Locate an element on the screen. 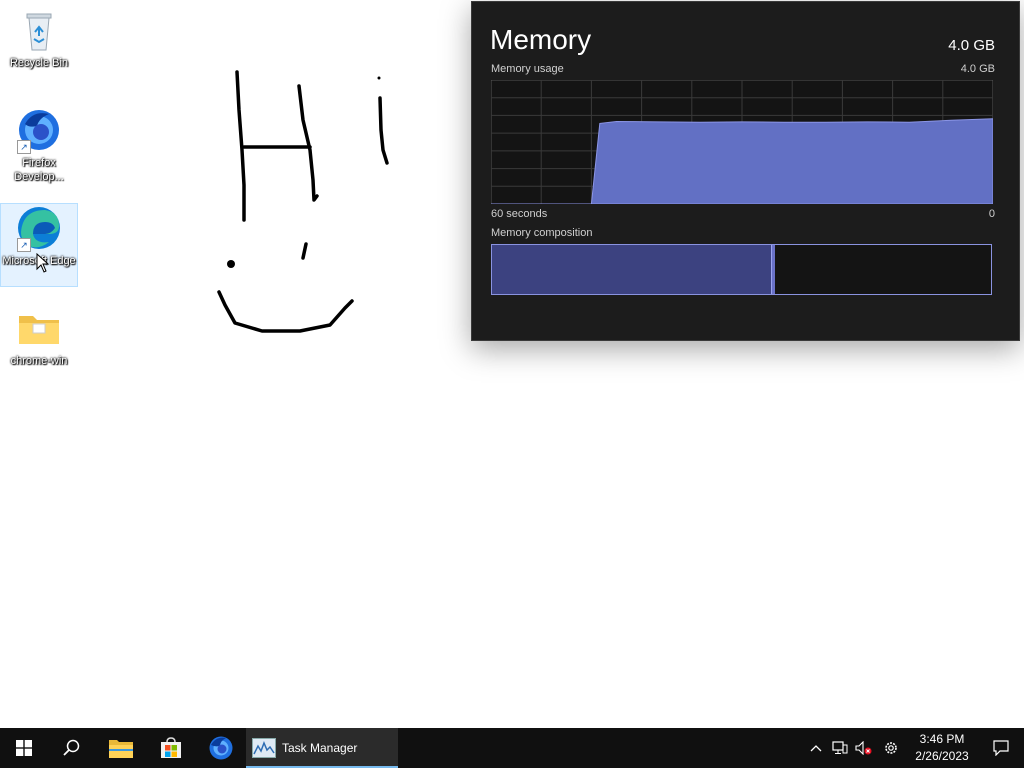  network-button is located at coordinates (840, 748).